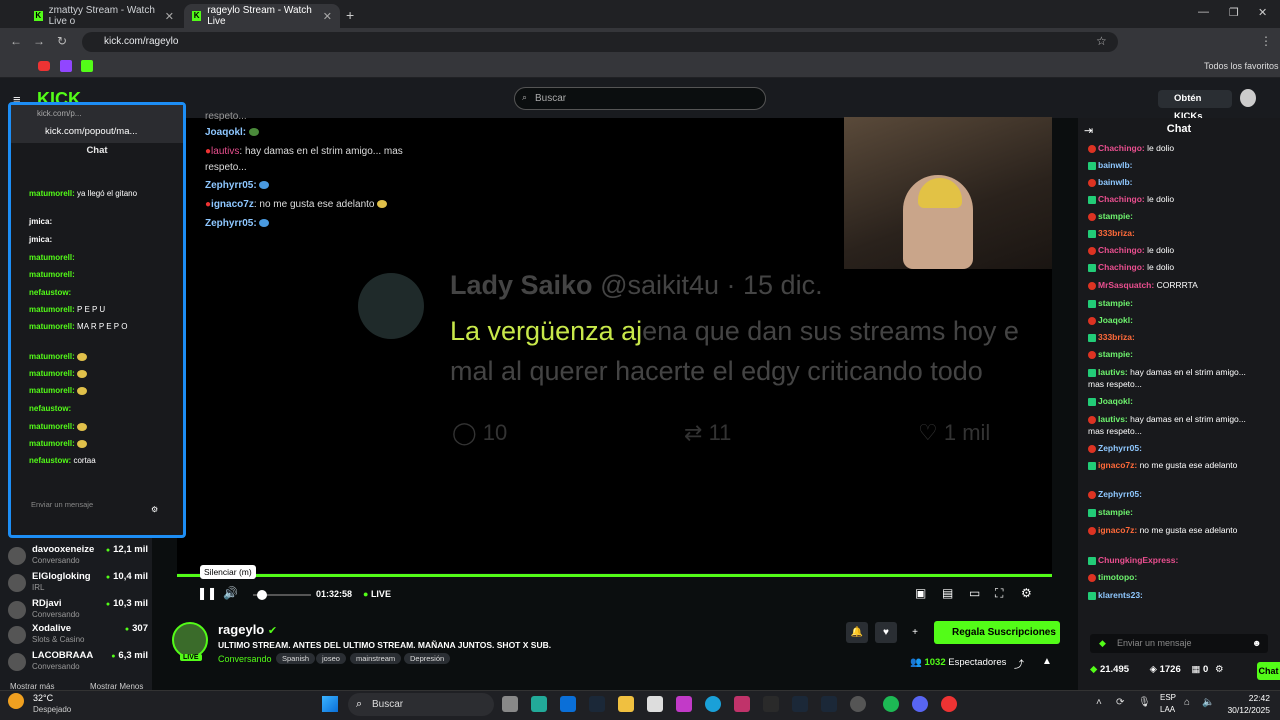 The height and width of the screenshot is (720, 1280). What do you see at coordinates (247, 629) in the screenshot?
I see `streamer-name: rageylo ✔` at bounding box center [247, 629].